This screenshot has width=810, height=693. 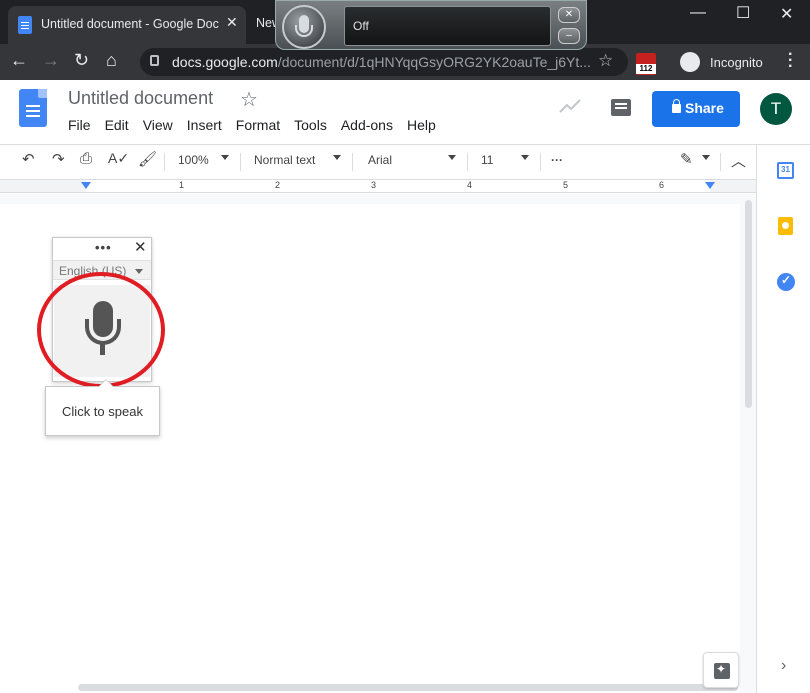 I want to click on docs-favicon-icon, so click(x=25, y=25).